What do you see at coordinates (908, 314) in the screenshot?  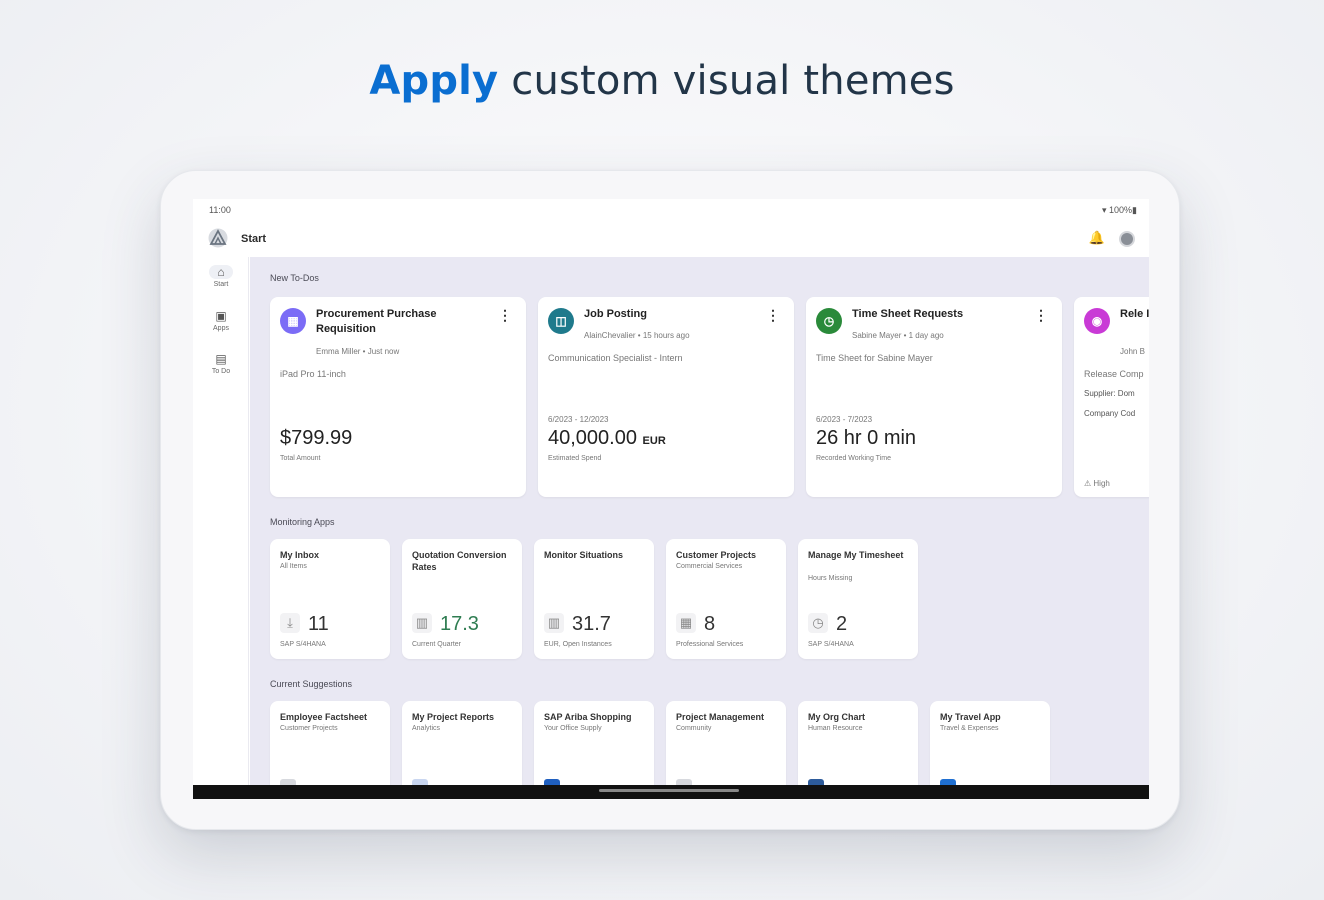 I see `todo-title: Time Sheet Requests` at bounding box center [908, 314].